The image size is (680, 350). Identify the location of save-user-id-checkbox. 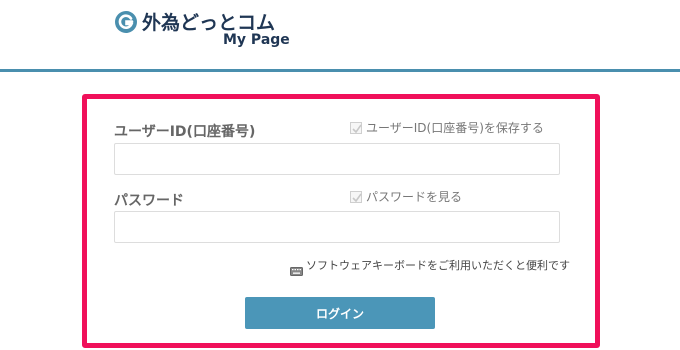
(356, 127).